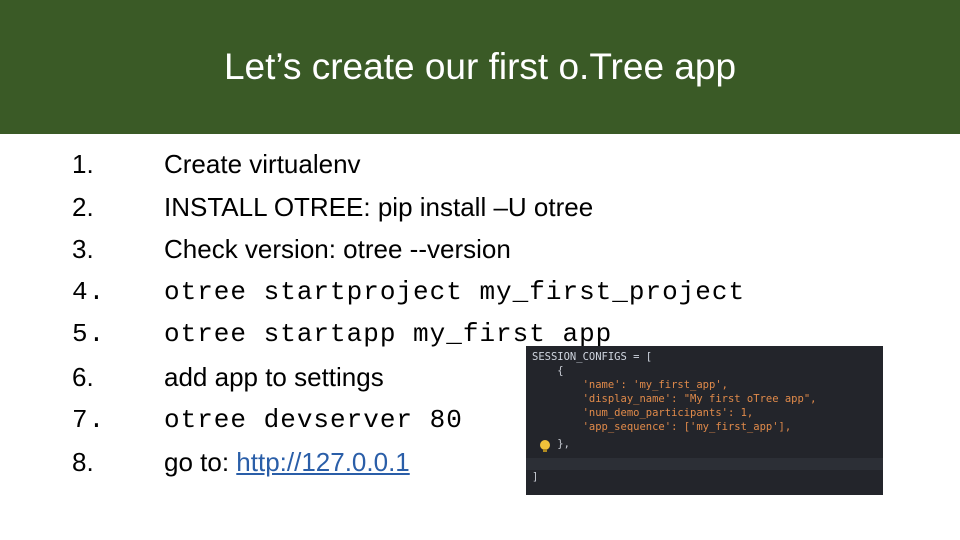  Describe the element at coordinates (548, 371) in the screenshot. I see `code-line: {` at that location.